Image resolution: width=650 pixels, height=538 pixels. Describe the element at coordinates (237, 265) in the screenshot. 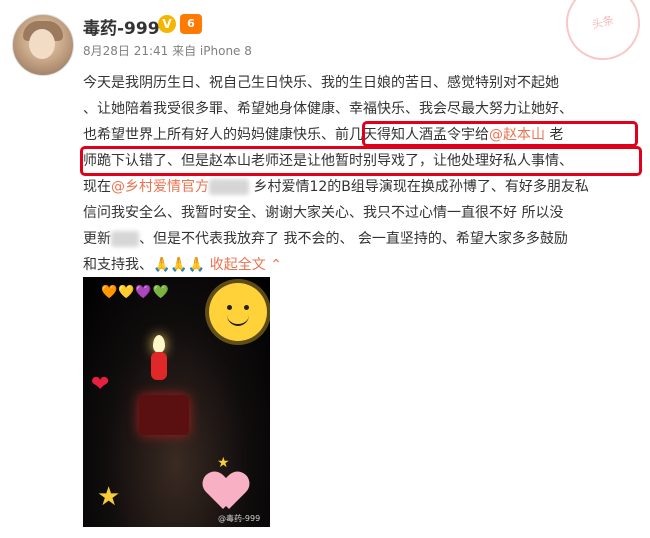

I see `collapse-button: 收起全文` at that location.